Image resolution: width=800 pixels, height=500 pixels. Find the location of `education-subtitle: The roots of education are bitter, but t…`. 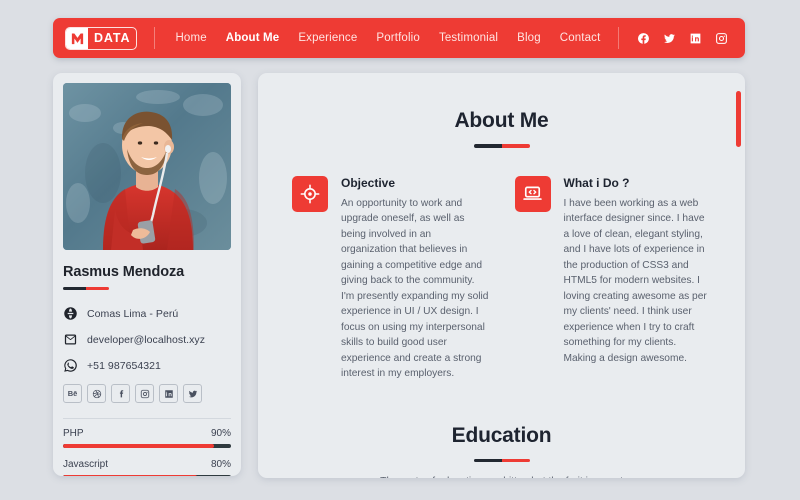

education-subtitle: The roots of education are bitter, but t… is located at coordinates (501, 477).